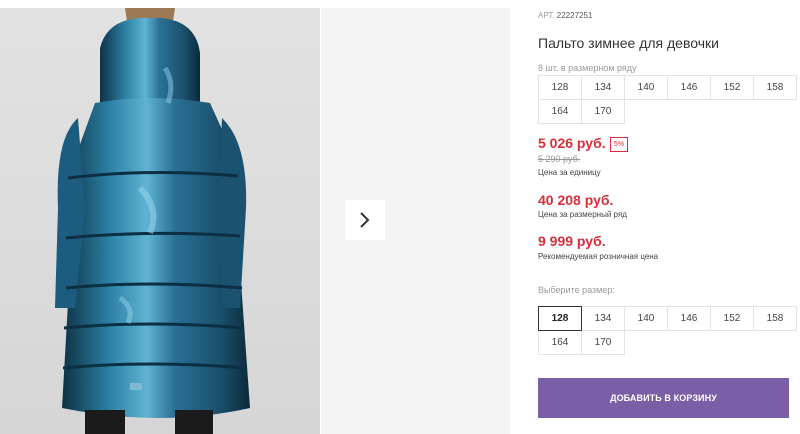 This screenshot has height=434, width=800. I want to click on size-option-134: 134, so click(603, 318).